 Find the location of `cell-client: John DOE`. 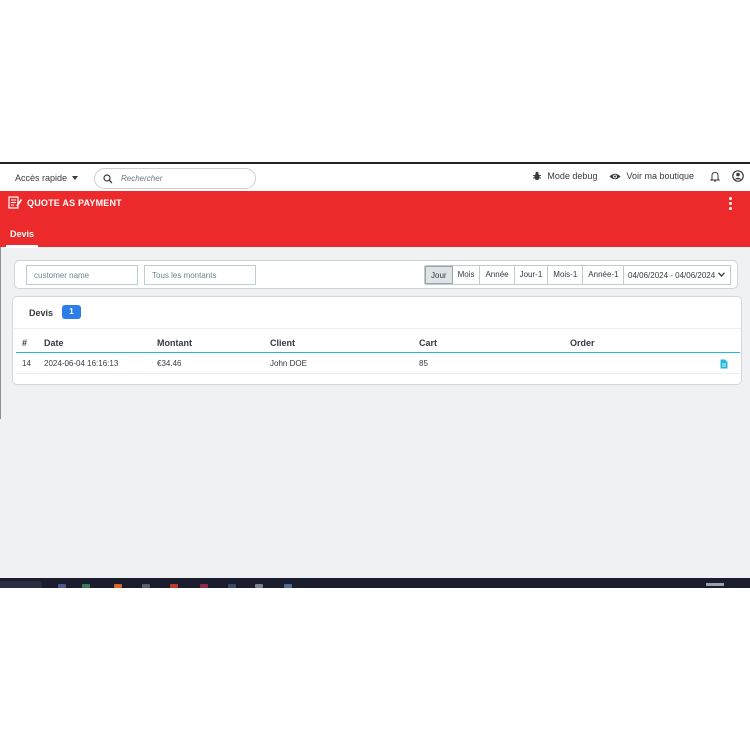

cell-client: John DOE is located at coordinates (288, 363).